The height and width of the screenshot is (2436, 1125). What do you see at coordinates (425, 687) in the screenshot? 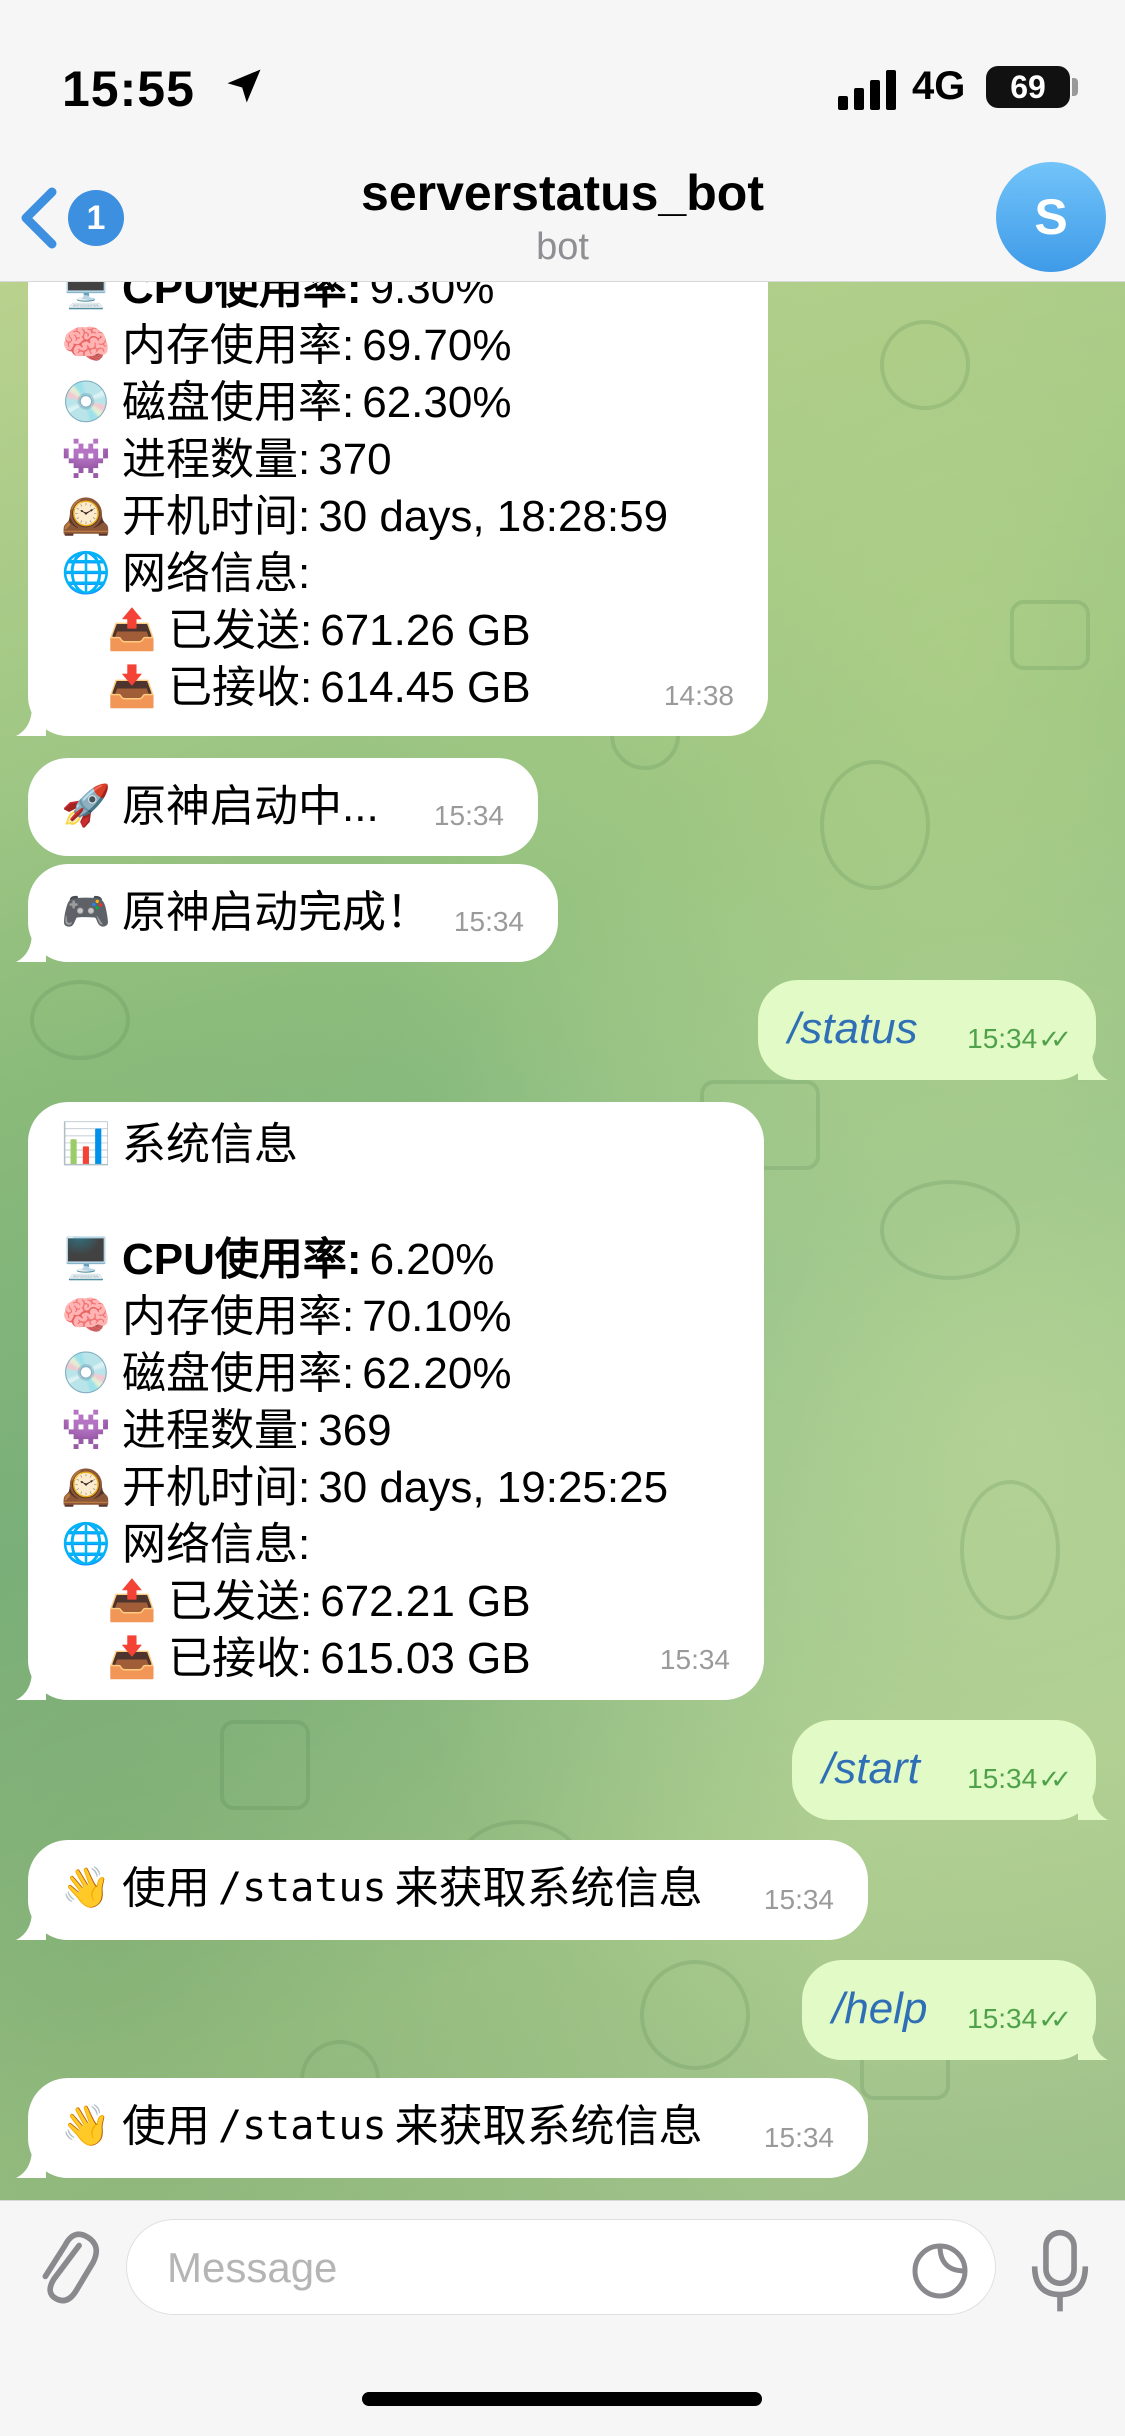
I see `stat-value: 614.45 GB` at bounding box center [425, 687].